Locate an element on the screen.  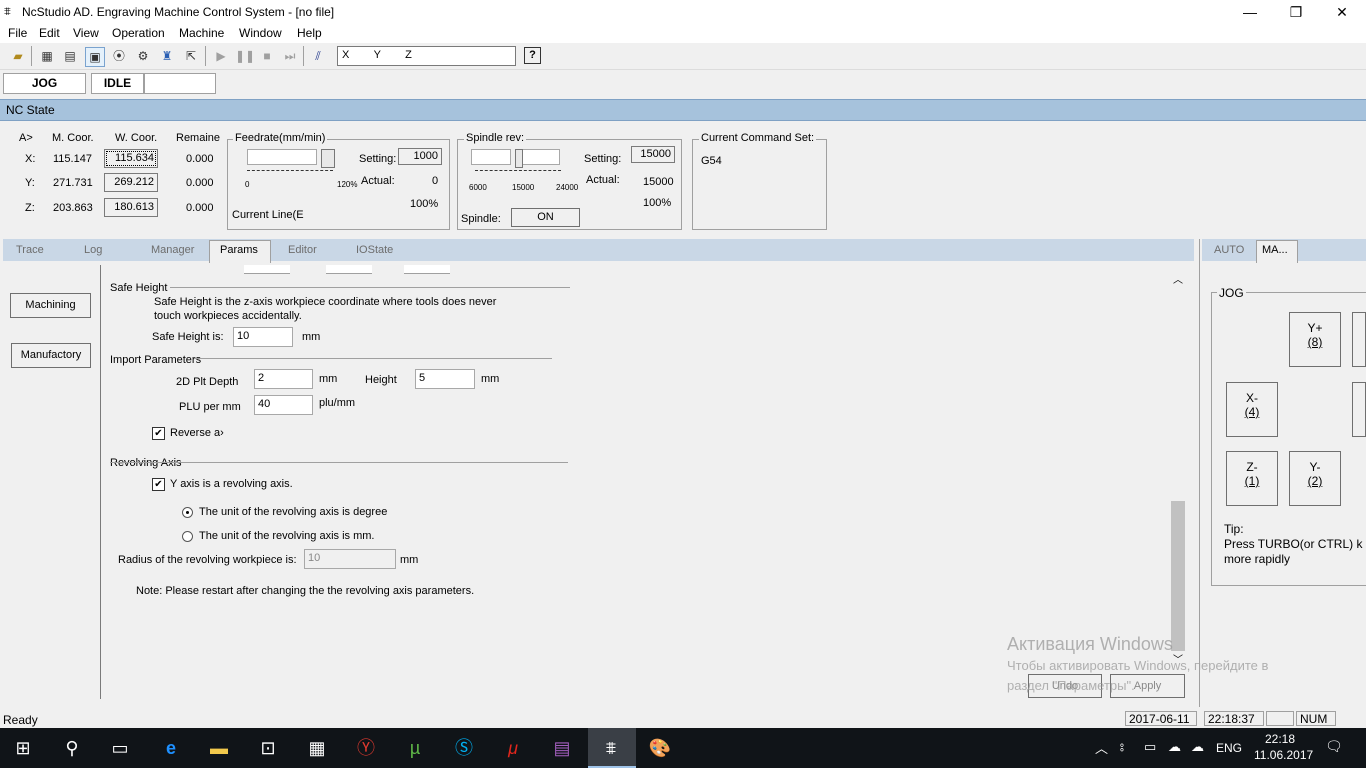
window-icon: ▤ is located at coordinates (70, 56).